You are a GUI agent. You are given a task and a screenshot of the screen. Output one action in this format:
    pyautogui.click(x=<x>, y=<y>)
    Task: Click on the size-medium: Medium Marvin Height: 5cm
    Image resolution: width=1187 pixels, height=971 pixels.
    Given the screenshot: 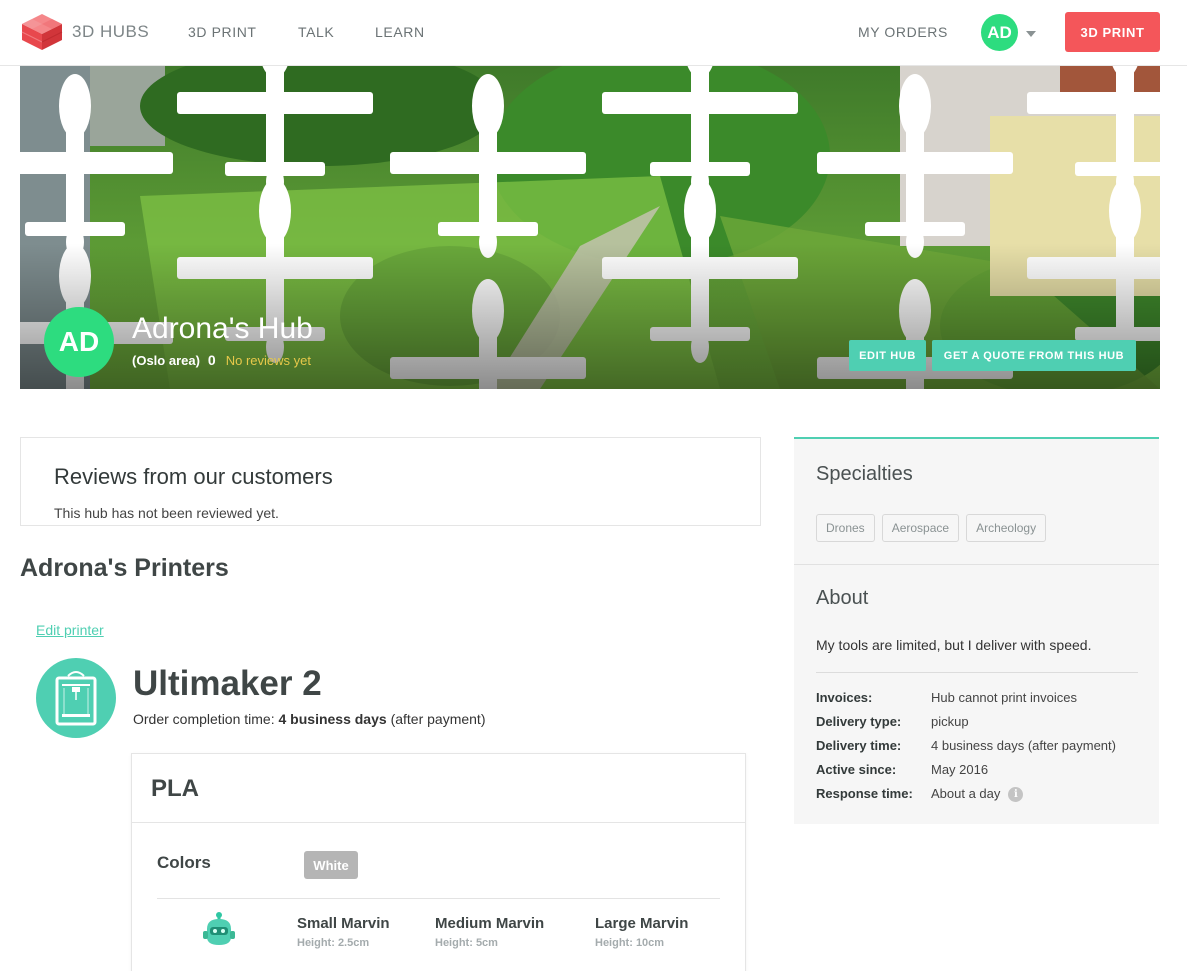 What is the action you would take?
    pyautogui.click(x=489, y=932)
    